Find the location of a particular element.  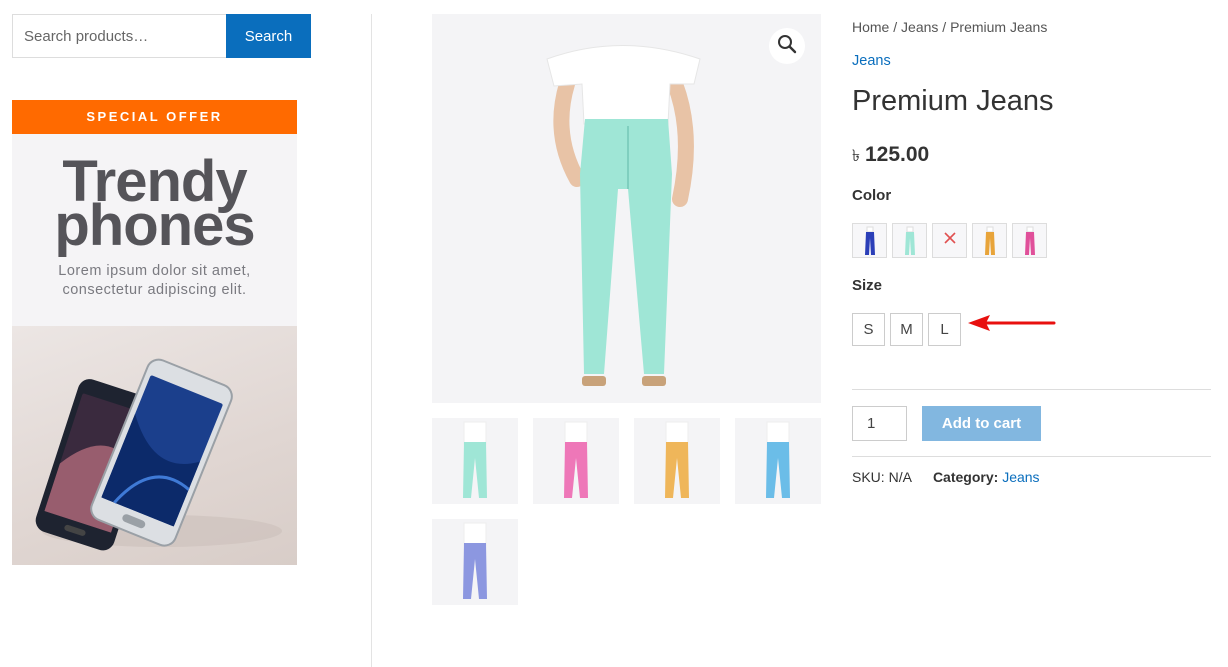

annotation-arrow-icon is located at coordinates (1012, 323).